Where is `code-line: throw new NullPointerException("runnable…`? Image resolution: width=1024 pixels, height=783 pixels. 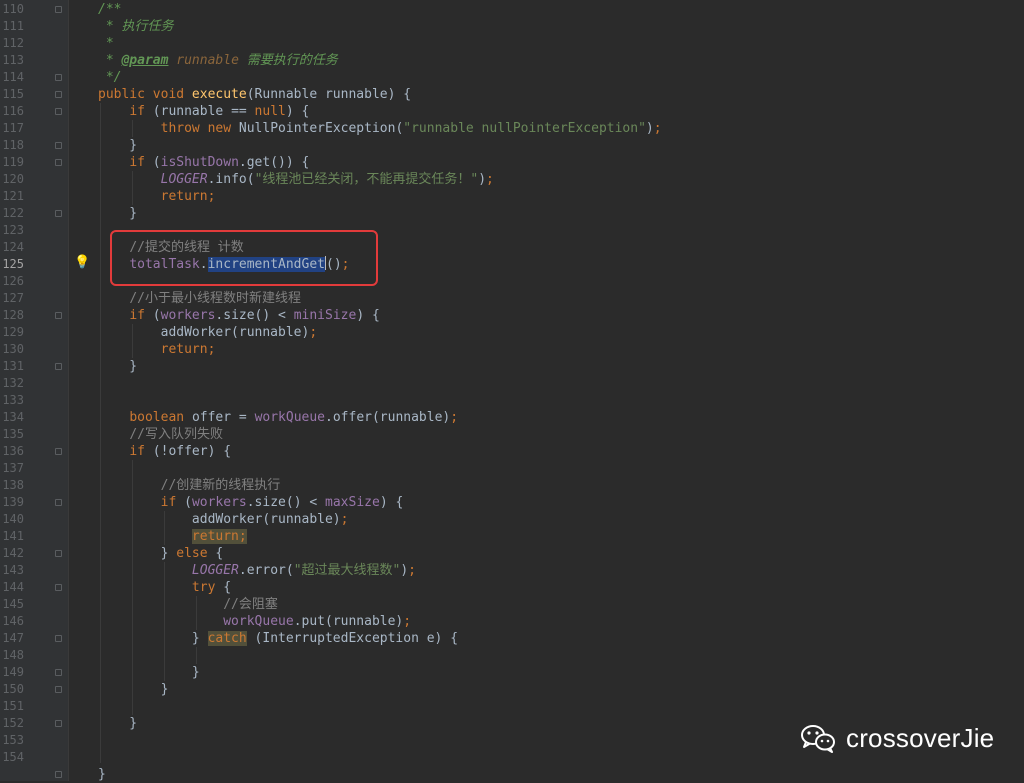 code-line: throw new NullPointerException("runnable… is located at coordinates (411, 128).